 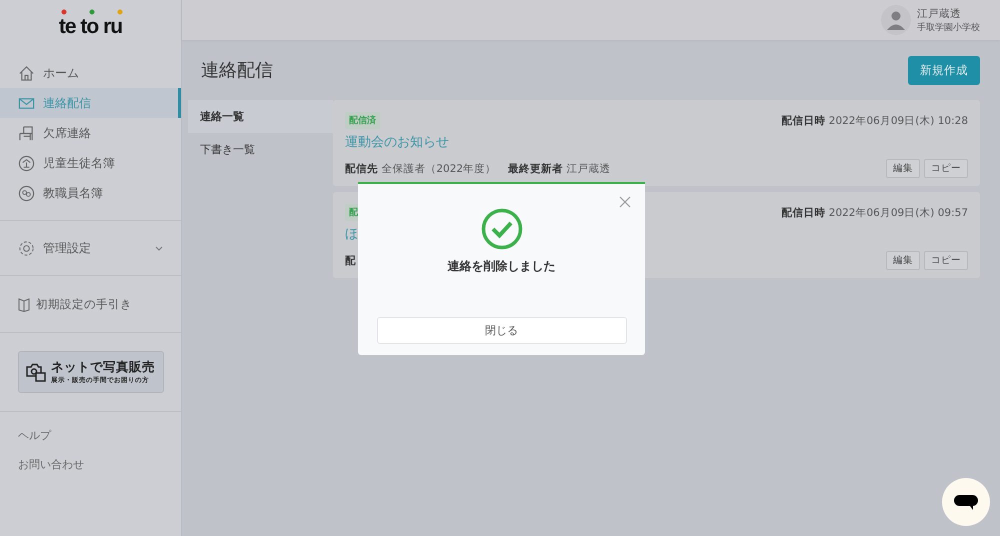 What do you see at coordinates (874, 213) in the screenshot?
I see `sent-datetime: 配信日時 2022年06月09日(木) 09:57` at bounding box center [874, 213].